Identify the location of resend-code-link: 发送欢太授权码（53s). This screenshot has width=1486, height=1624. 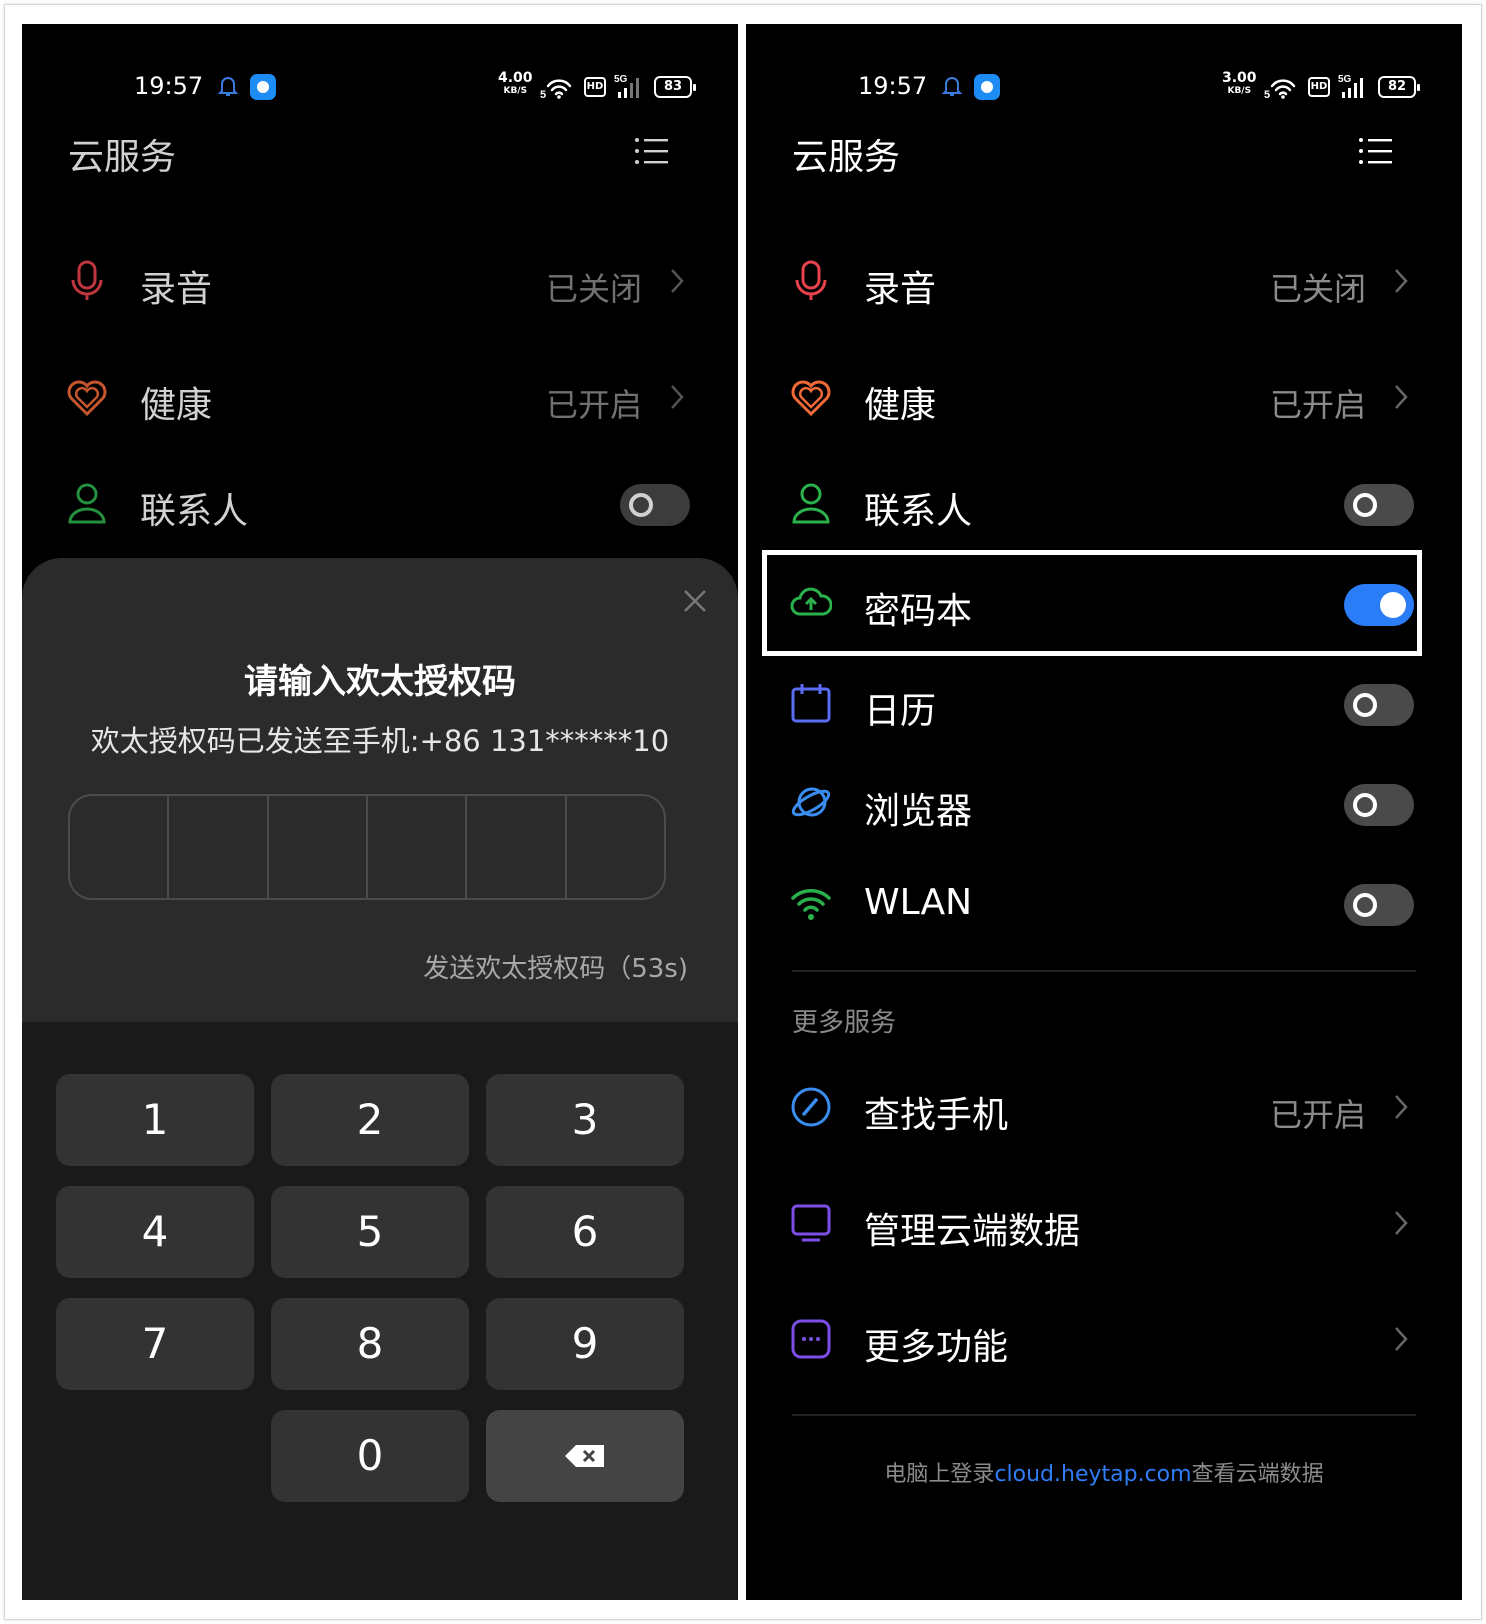
(555, 966).